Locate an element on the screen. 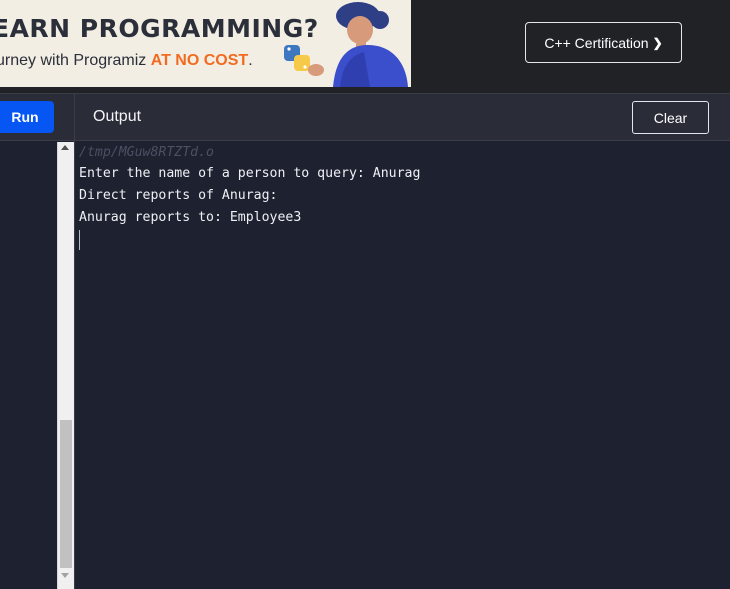 The image size is (730, 589). promo-subtitle-accent: AT NO COST is located at coordinates (199, 60).